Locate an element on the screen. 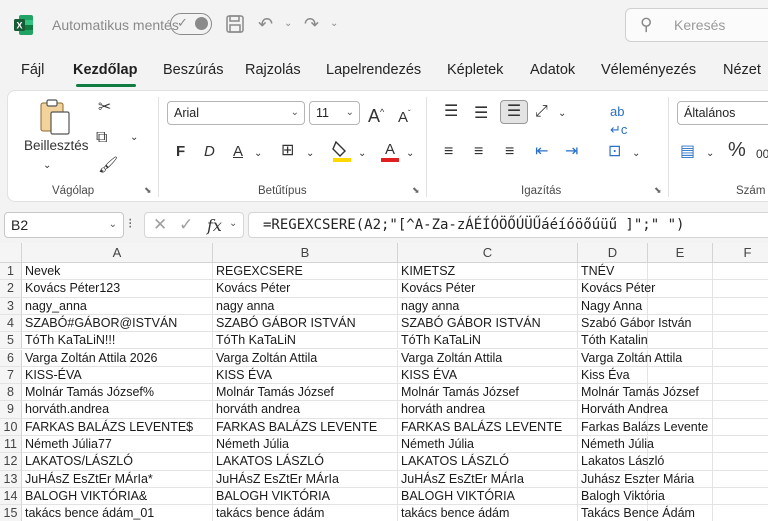 The width and height of the screenshot is (768, 521). cell-a12: LAKATOS/LÁSZLÓ is located at coordinates (117, 462).